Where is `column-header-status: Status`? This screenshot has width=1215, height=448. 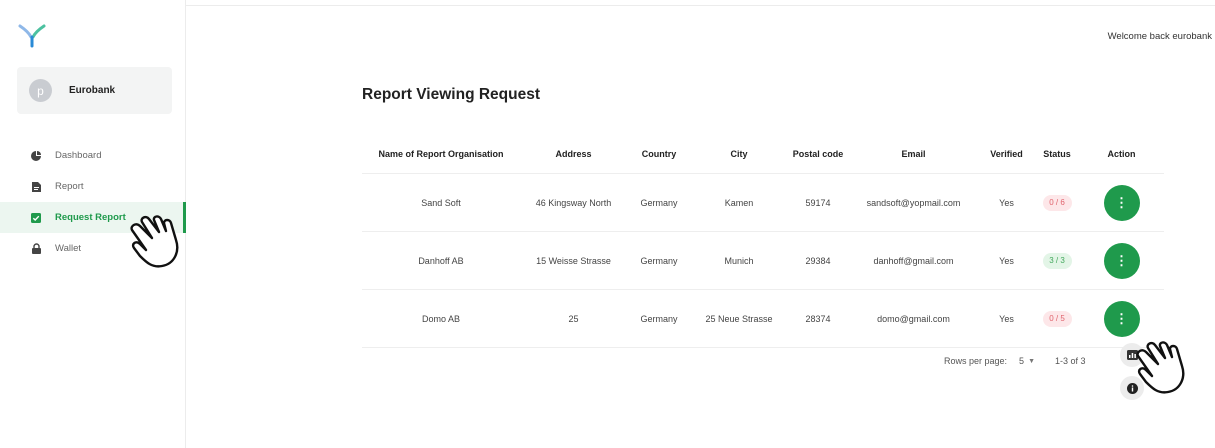
column-header-status: Status is located at coordinates (1057, 153).